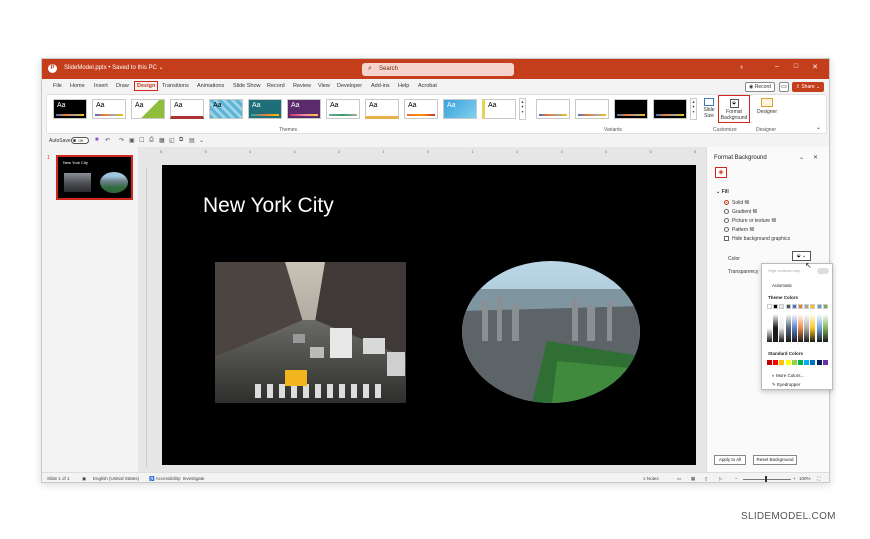 The height and width of the screenshot is (539, 870). What do you see at coordinates (132, 140) in the screenshot?
I see `start-from-beginning-icon: ▣` at bounding box center [132, 140].